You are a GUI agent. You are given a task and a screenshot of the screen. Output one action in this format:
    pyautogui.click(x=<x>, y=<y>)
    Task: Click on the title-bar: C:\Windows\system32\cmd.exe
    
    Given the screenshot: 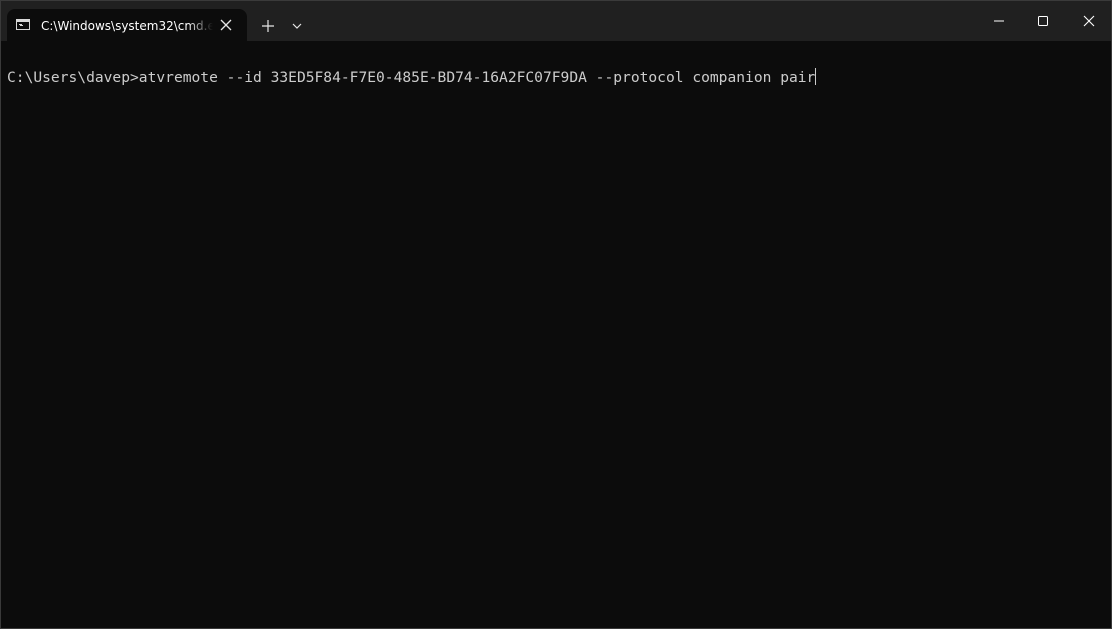 What is the action you would take?
    pyautogui.click(x=556, y=21)
    